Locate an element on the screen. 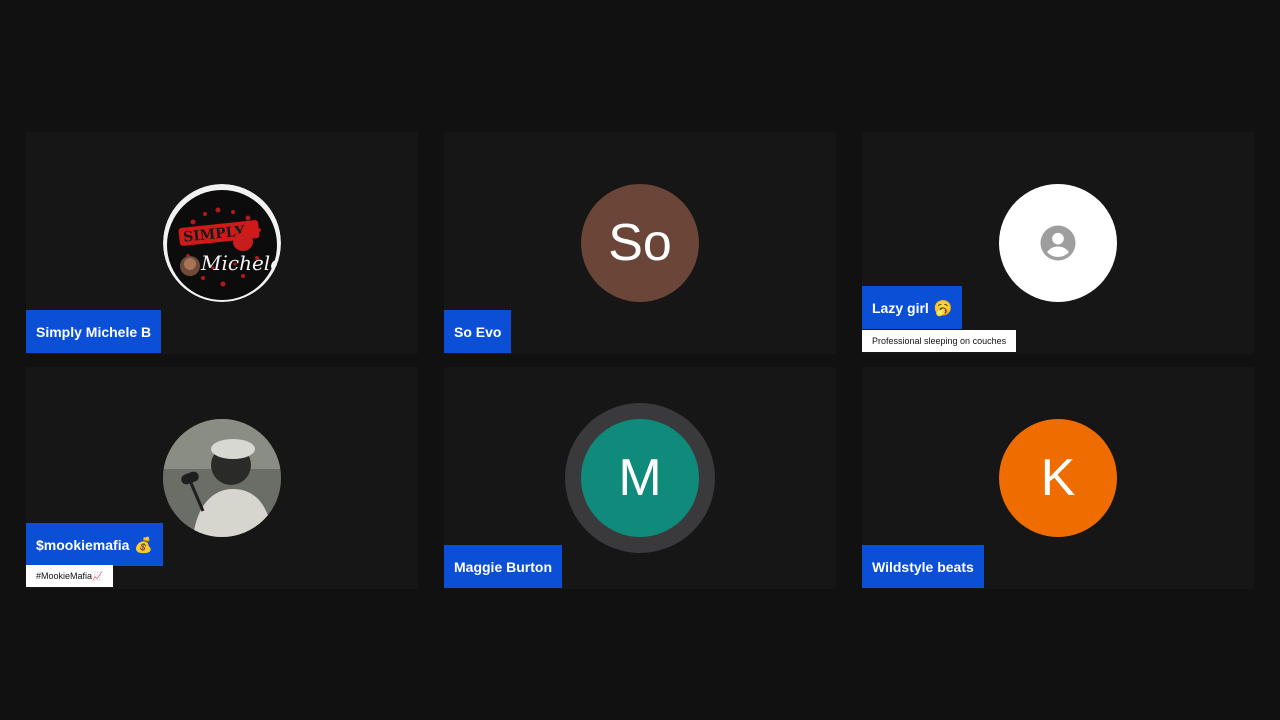 The image size is (1280, 720). participant-tile-maggie-burton: M Maggie Burton is located at coordinates (640, 478).